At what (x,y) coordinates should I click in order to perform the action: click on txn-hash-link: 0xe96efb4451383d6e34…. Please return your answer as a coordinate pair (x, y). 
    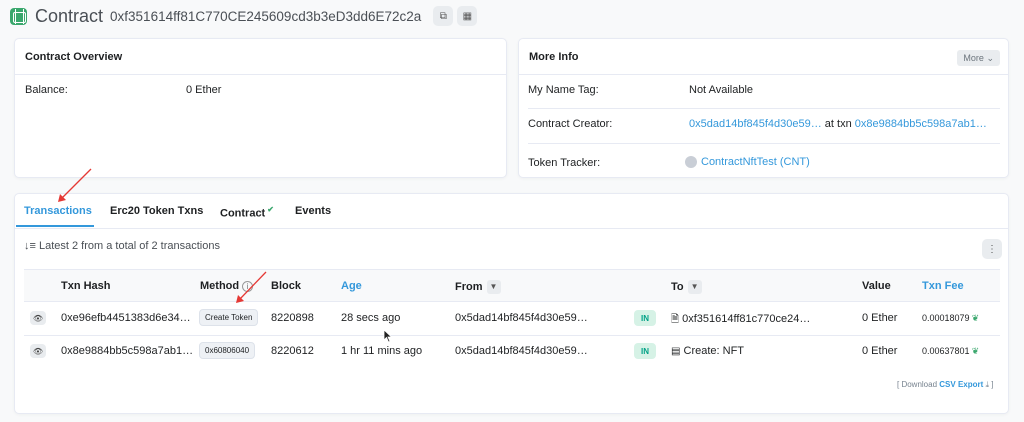
    Looking at the image, I should click on (126, 318).